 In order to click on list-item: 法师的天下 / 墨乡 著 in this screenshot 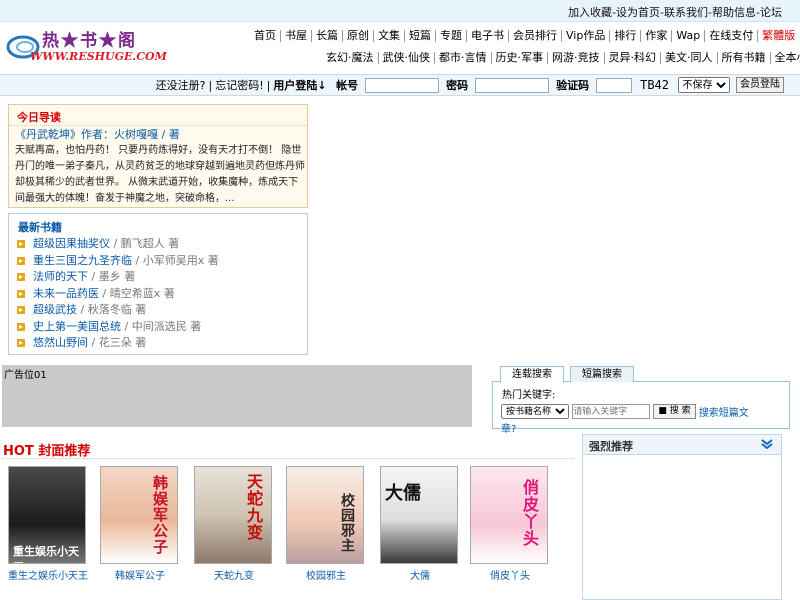, I will do `click(118, 277)`.